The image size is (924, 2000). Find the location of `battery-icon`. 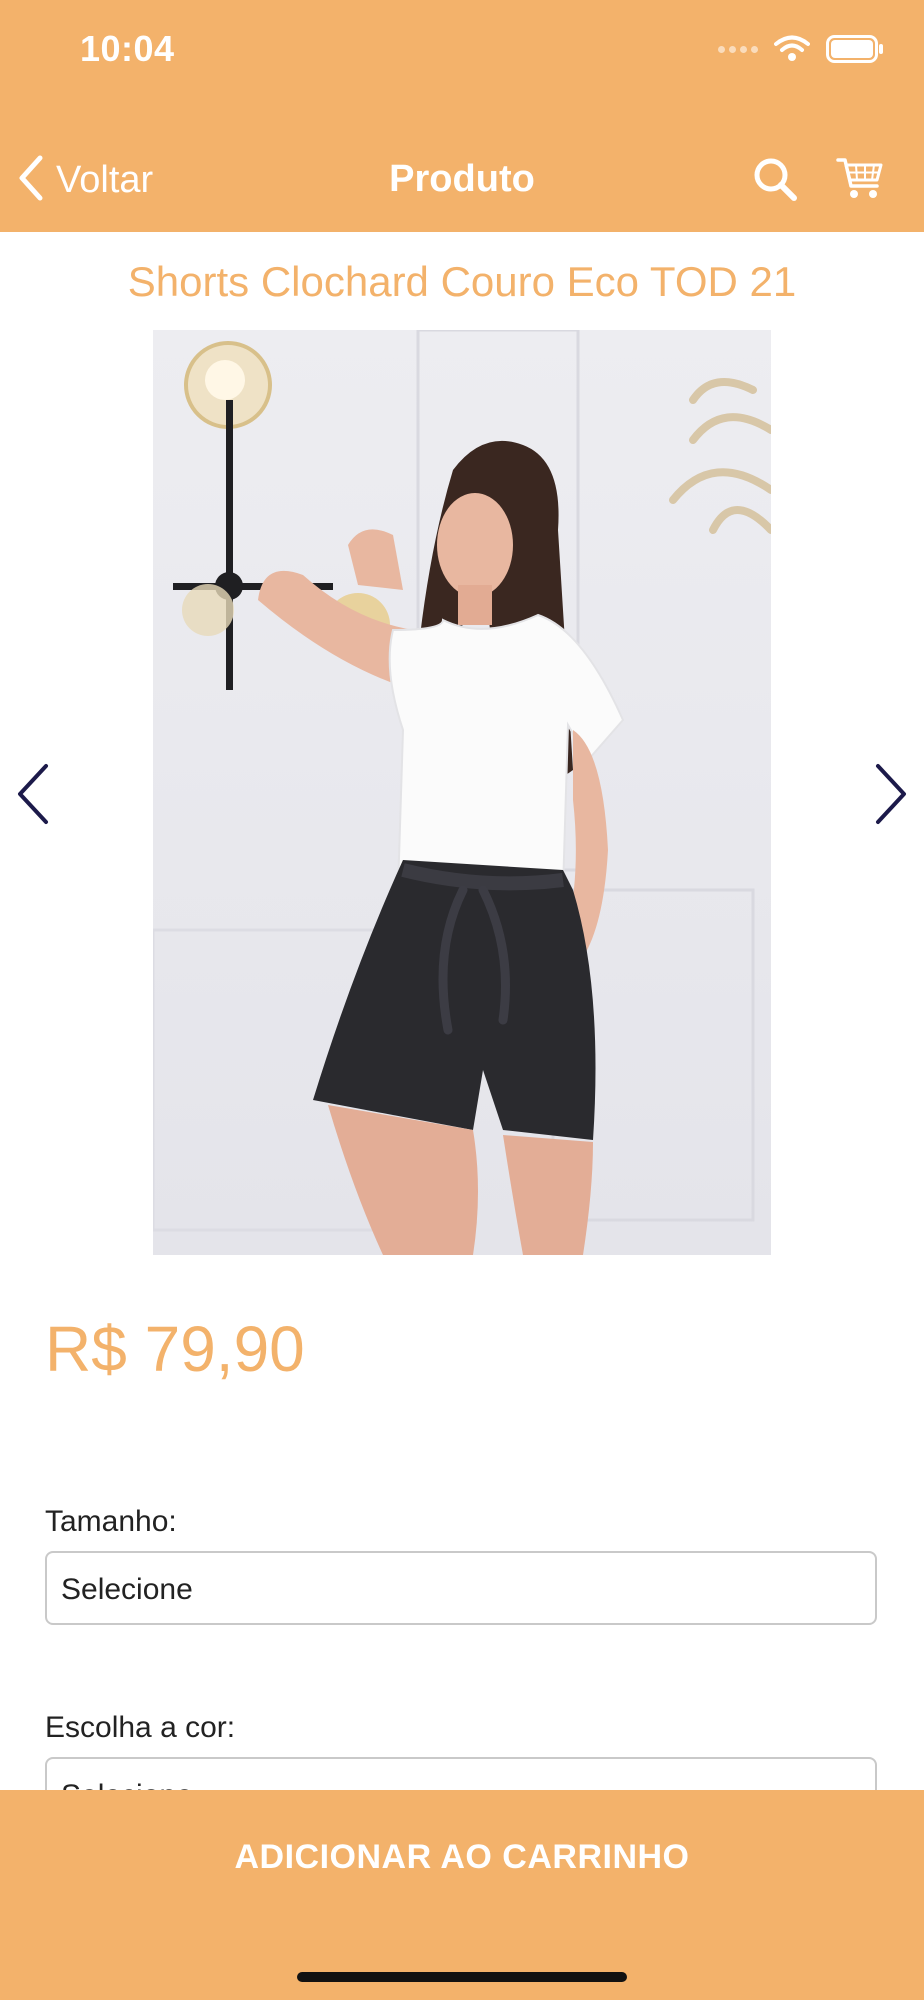

battery-icon is located at coordinates (855, 49).